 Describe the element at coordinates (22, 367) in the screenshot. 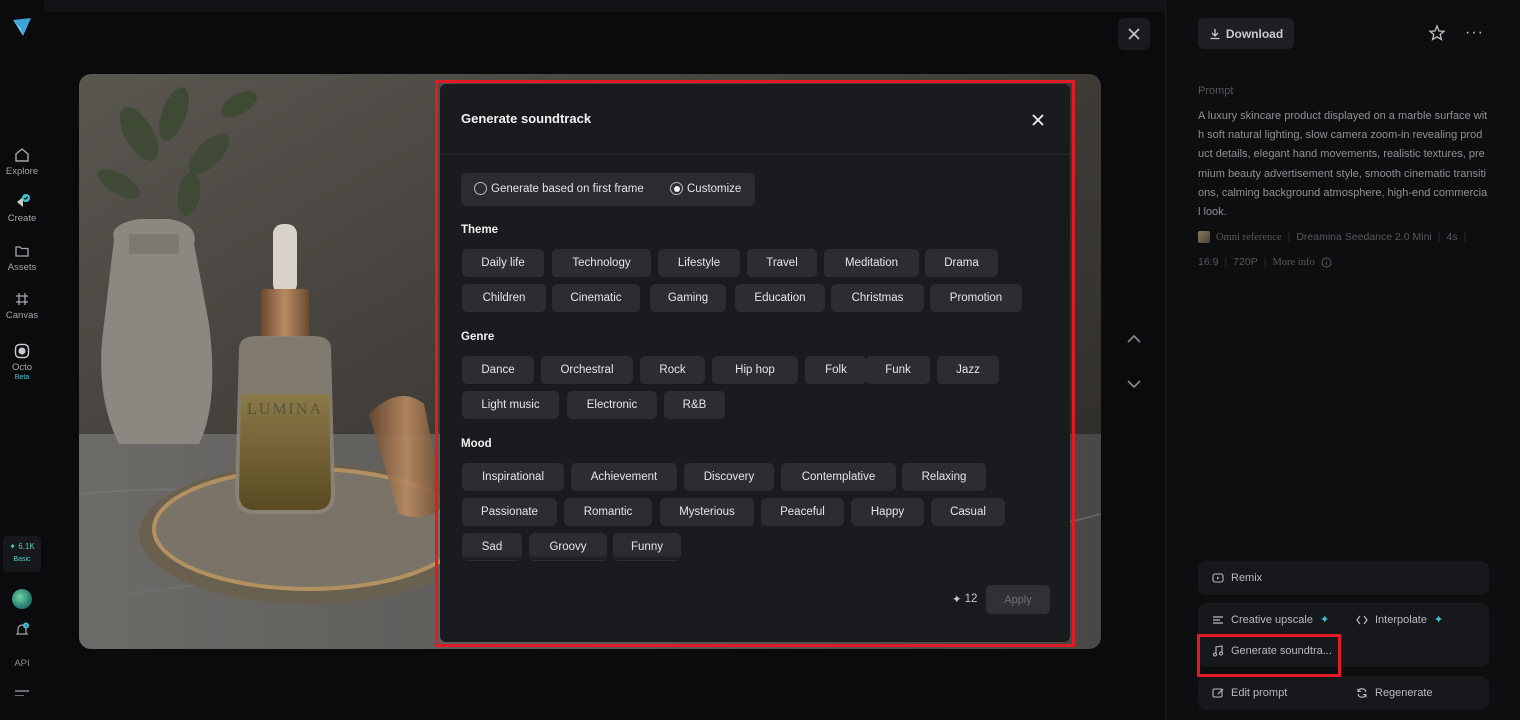

I see `nav-label: Octo` at that location.